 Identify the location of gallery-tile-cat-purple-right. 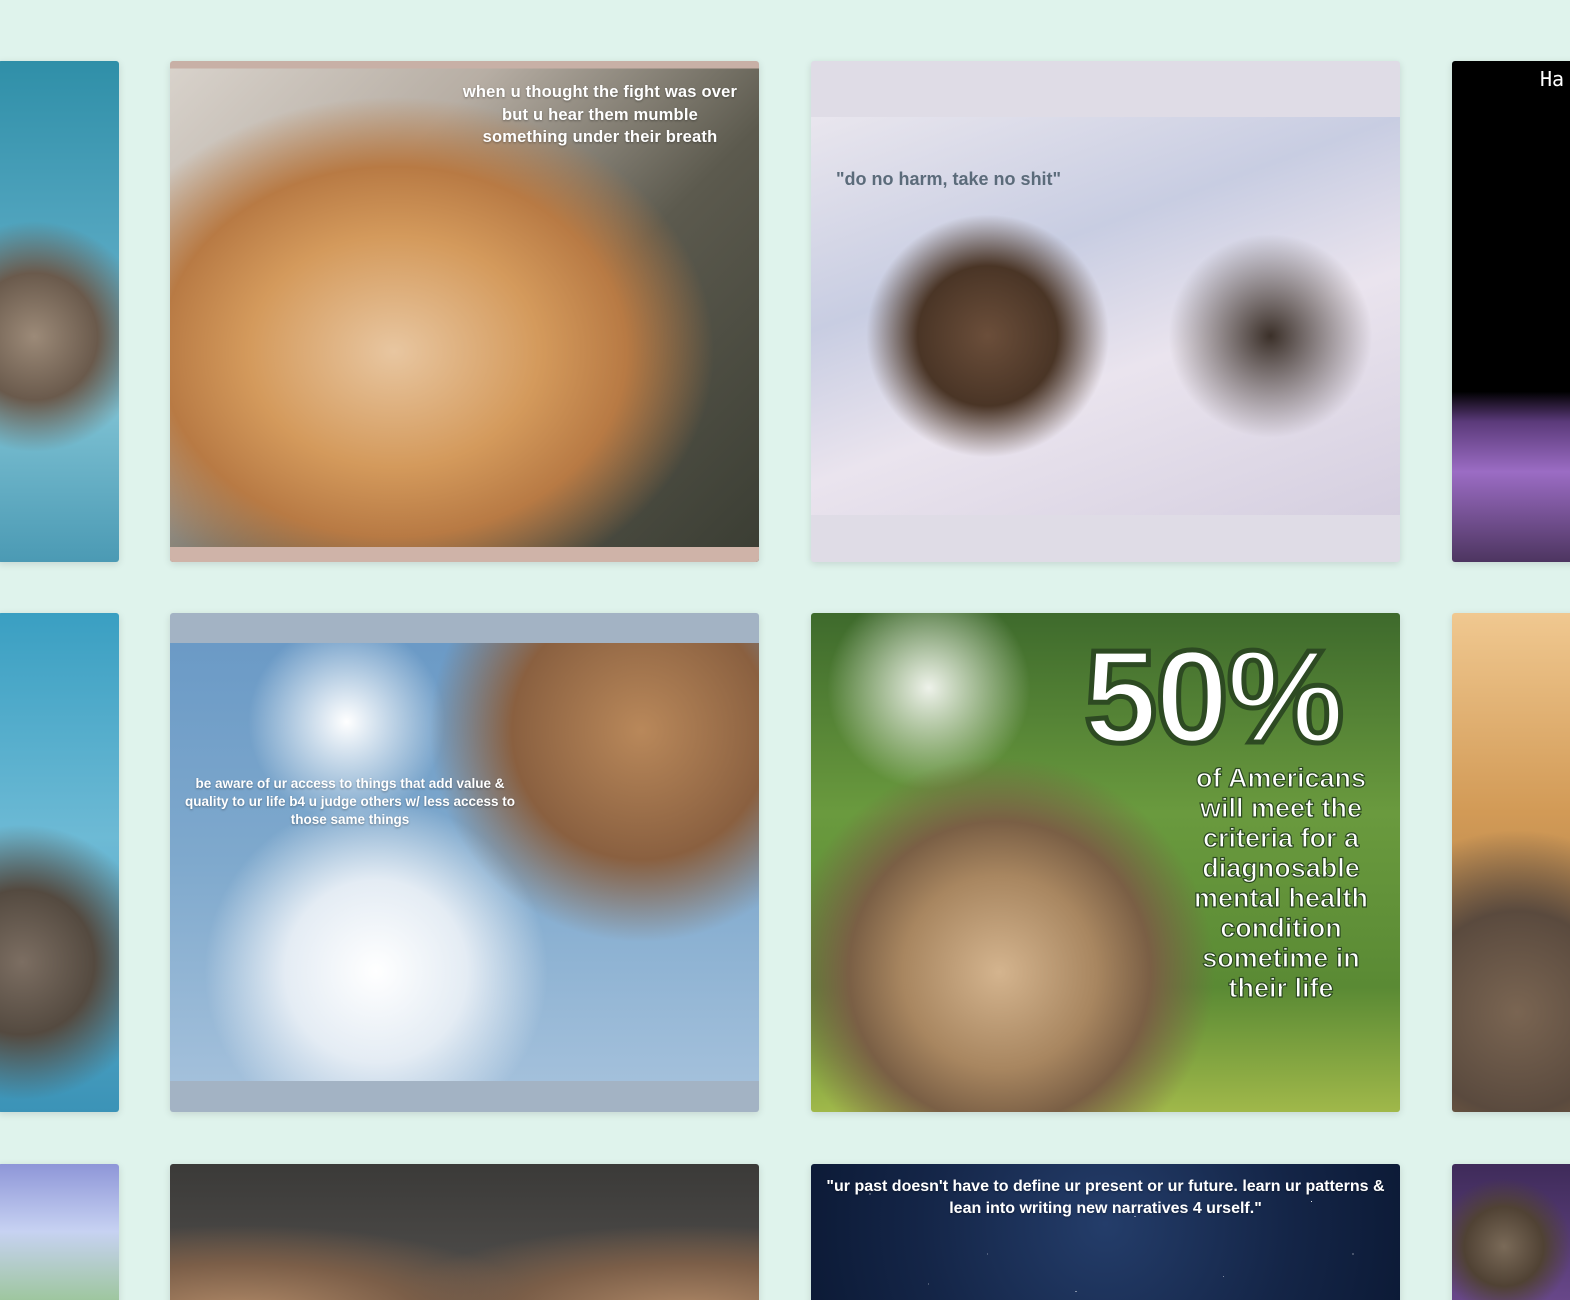
(1511, 1232).